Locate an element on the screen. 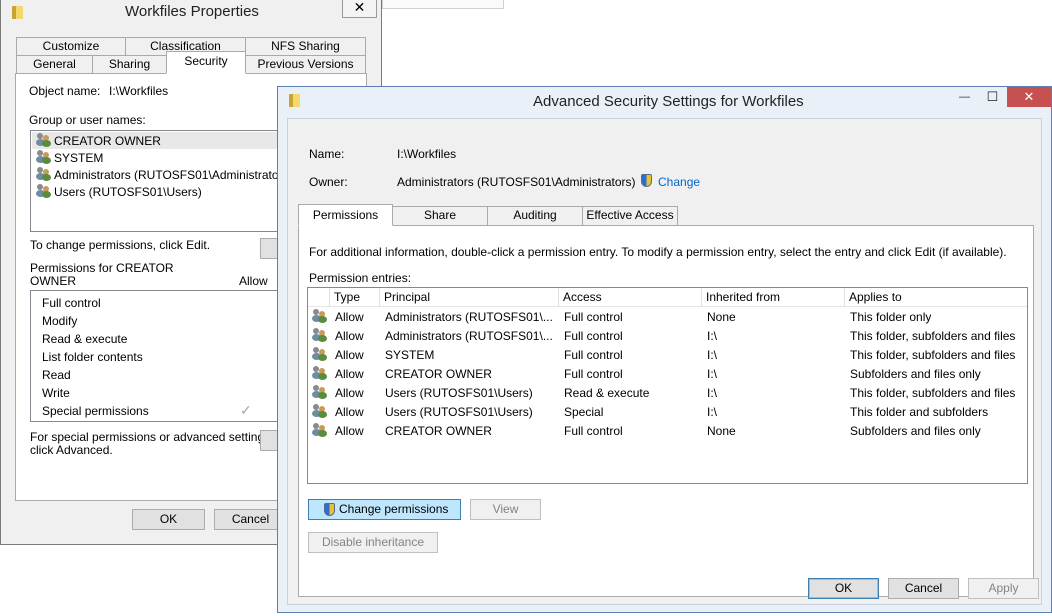  permission-entries-label: Permission entries: is located at coordinates (360, 278).